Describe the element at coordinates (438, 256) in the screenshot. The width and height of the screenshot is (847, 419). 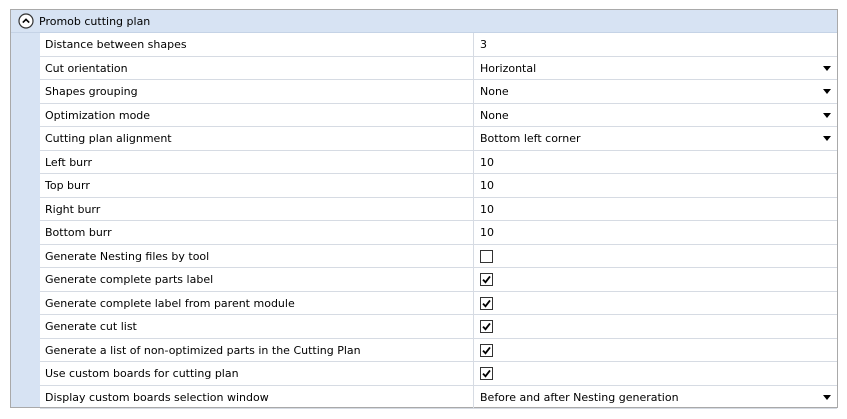
I see `property-row: Generate Nesting files by tool` at that location.